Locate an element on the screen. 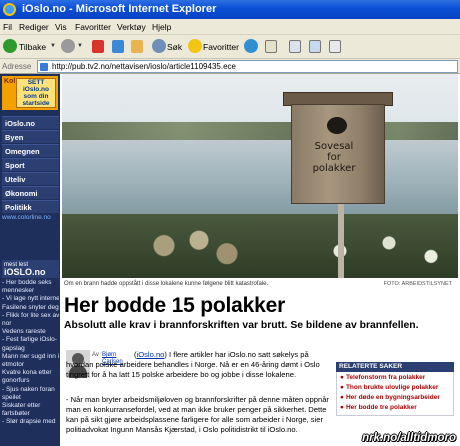 The image size is (460, 446). birdhouse-sign: Sovesal for polakker is located at coordinates (334, 157).